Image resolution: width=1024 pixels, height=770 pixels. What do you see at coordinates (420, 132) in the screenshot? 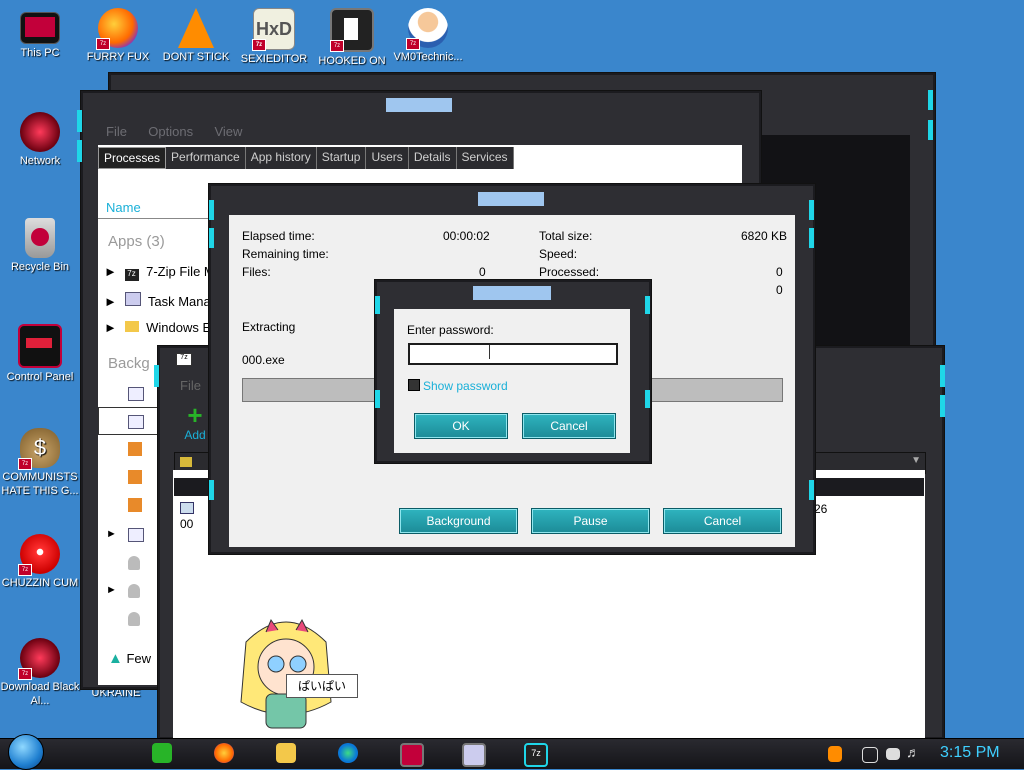
I see `task-manager-menu: File Options View` at bounding box center [420, 132].